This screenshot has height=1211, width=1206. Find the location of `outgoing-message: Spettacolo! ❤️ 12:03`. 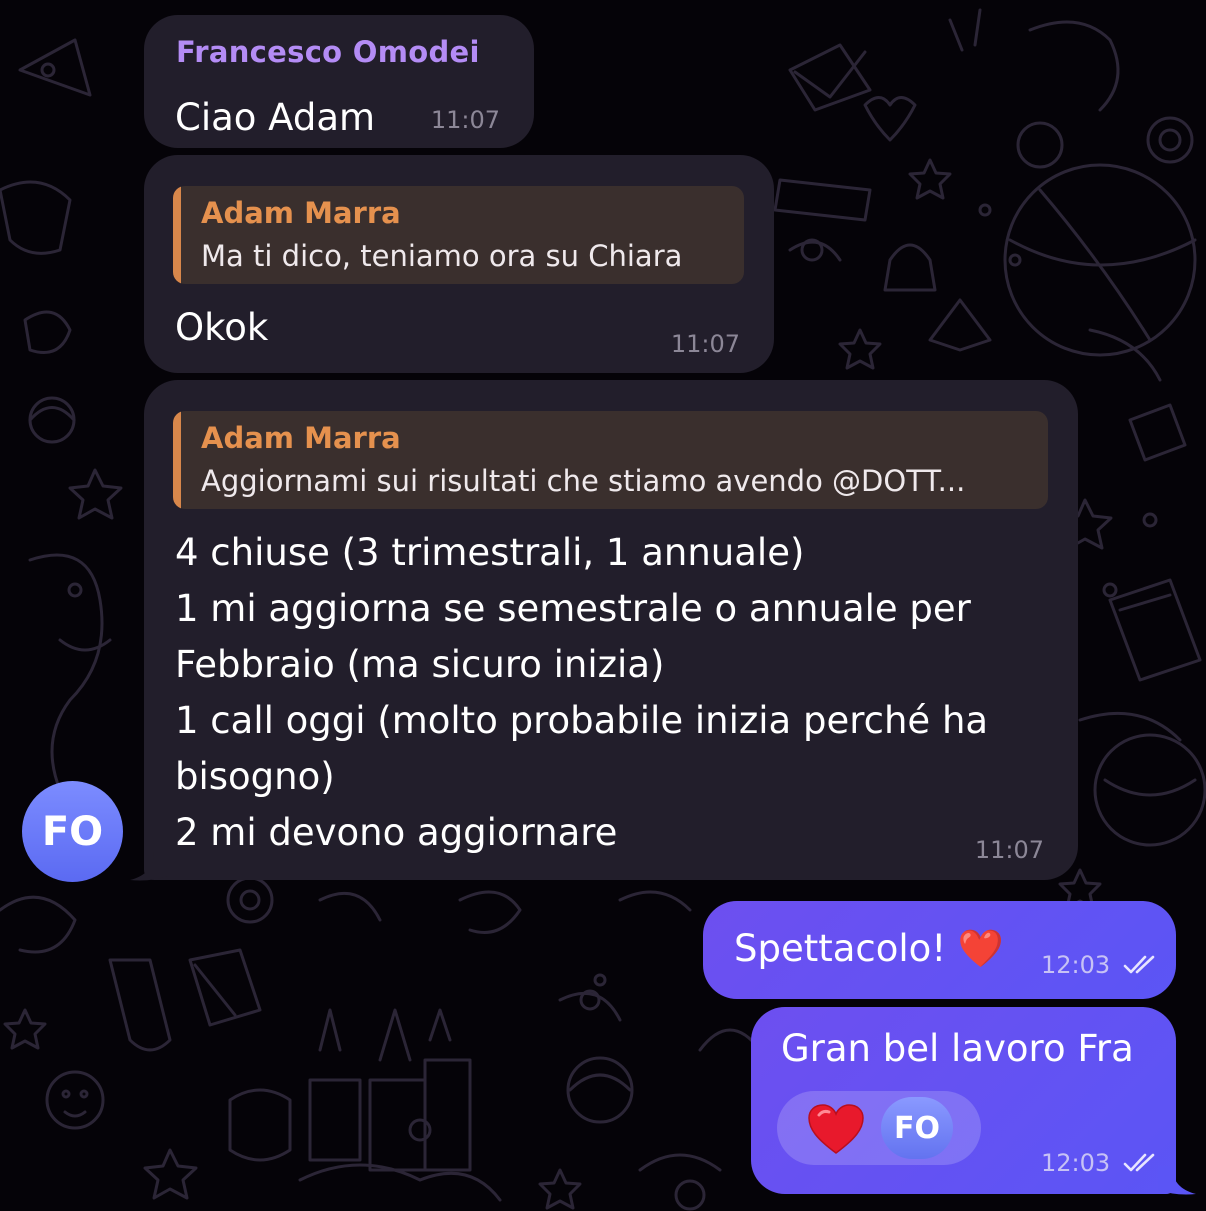

outgoing-message: Spettacolo! ❤️ 12:03 is located at coordinates (939, 950).